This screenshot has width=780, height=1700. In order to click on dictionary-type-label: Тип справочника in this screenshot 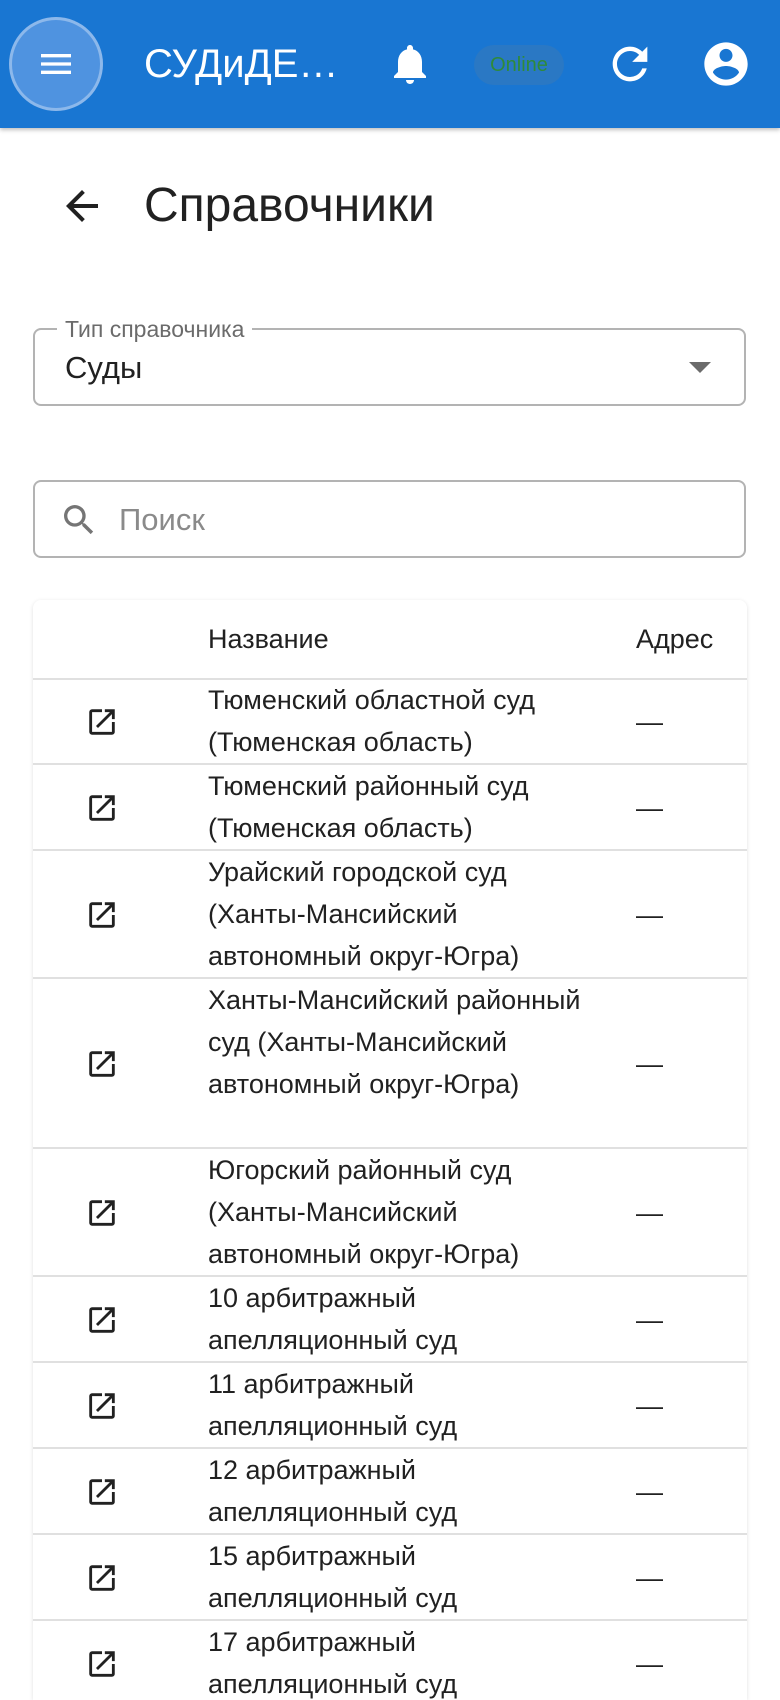, I will do `click(155, 329)`.